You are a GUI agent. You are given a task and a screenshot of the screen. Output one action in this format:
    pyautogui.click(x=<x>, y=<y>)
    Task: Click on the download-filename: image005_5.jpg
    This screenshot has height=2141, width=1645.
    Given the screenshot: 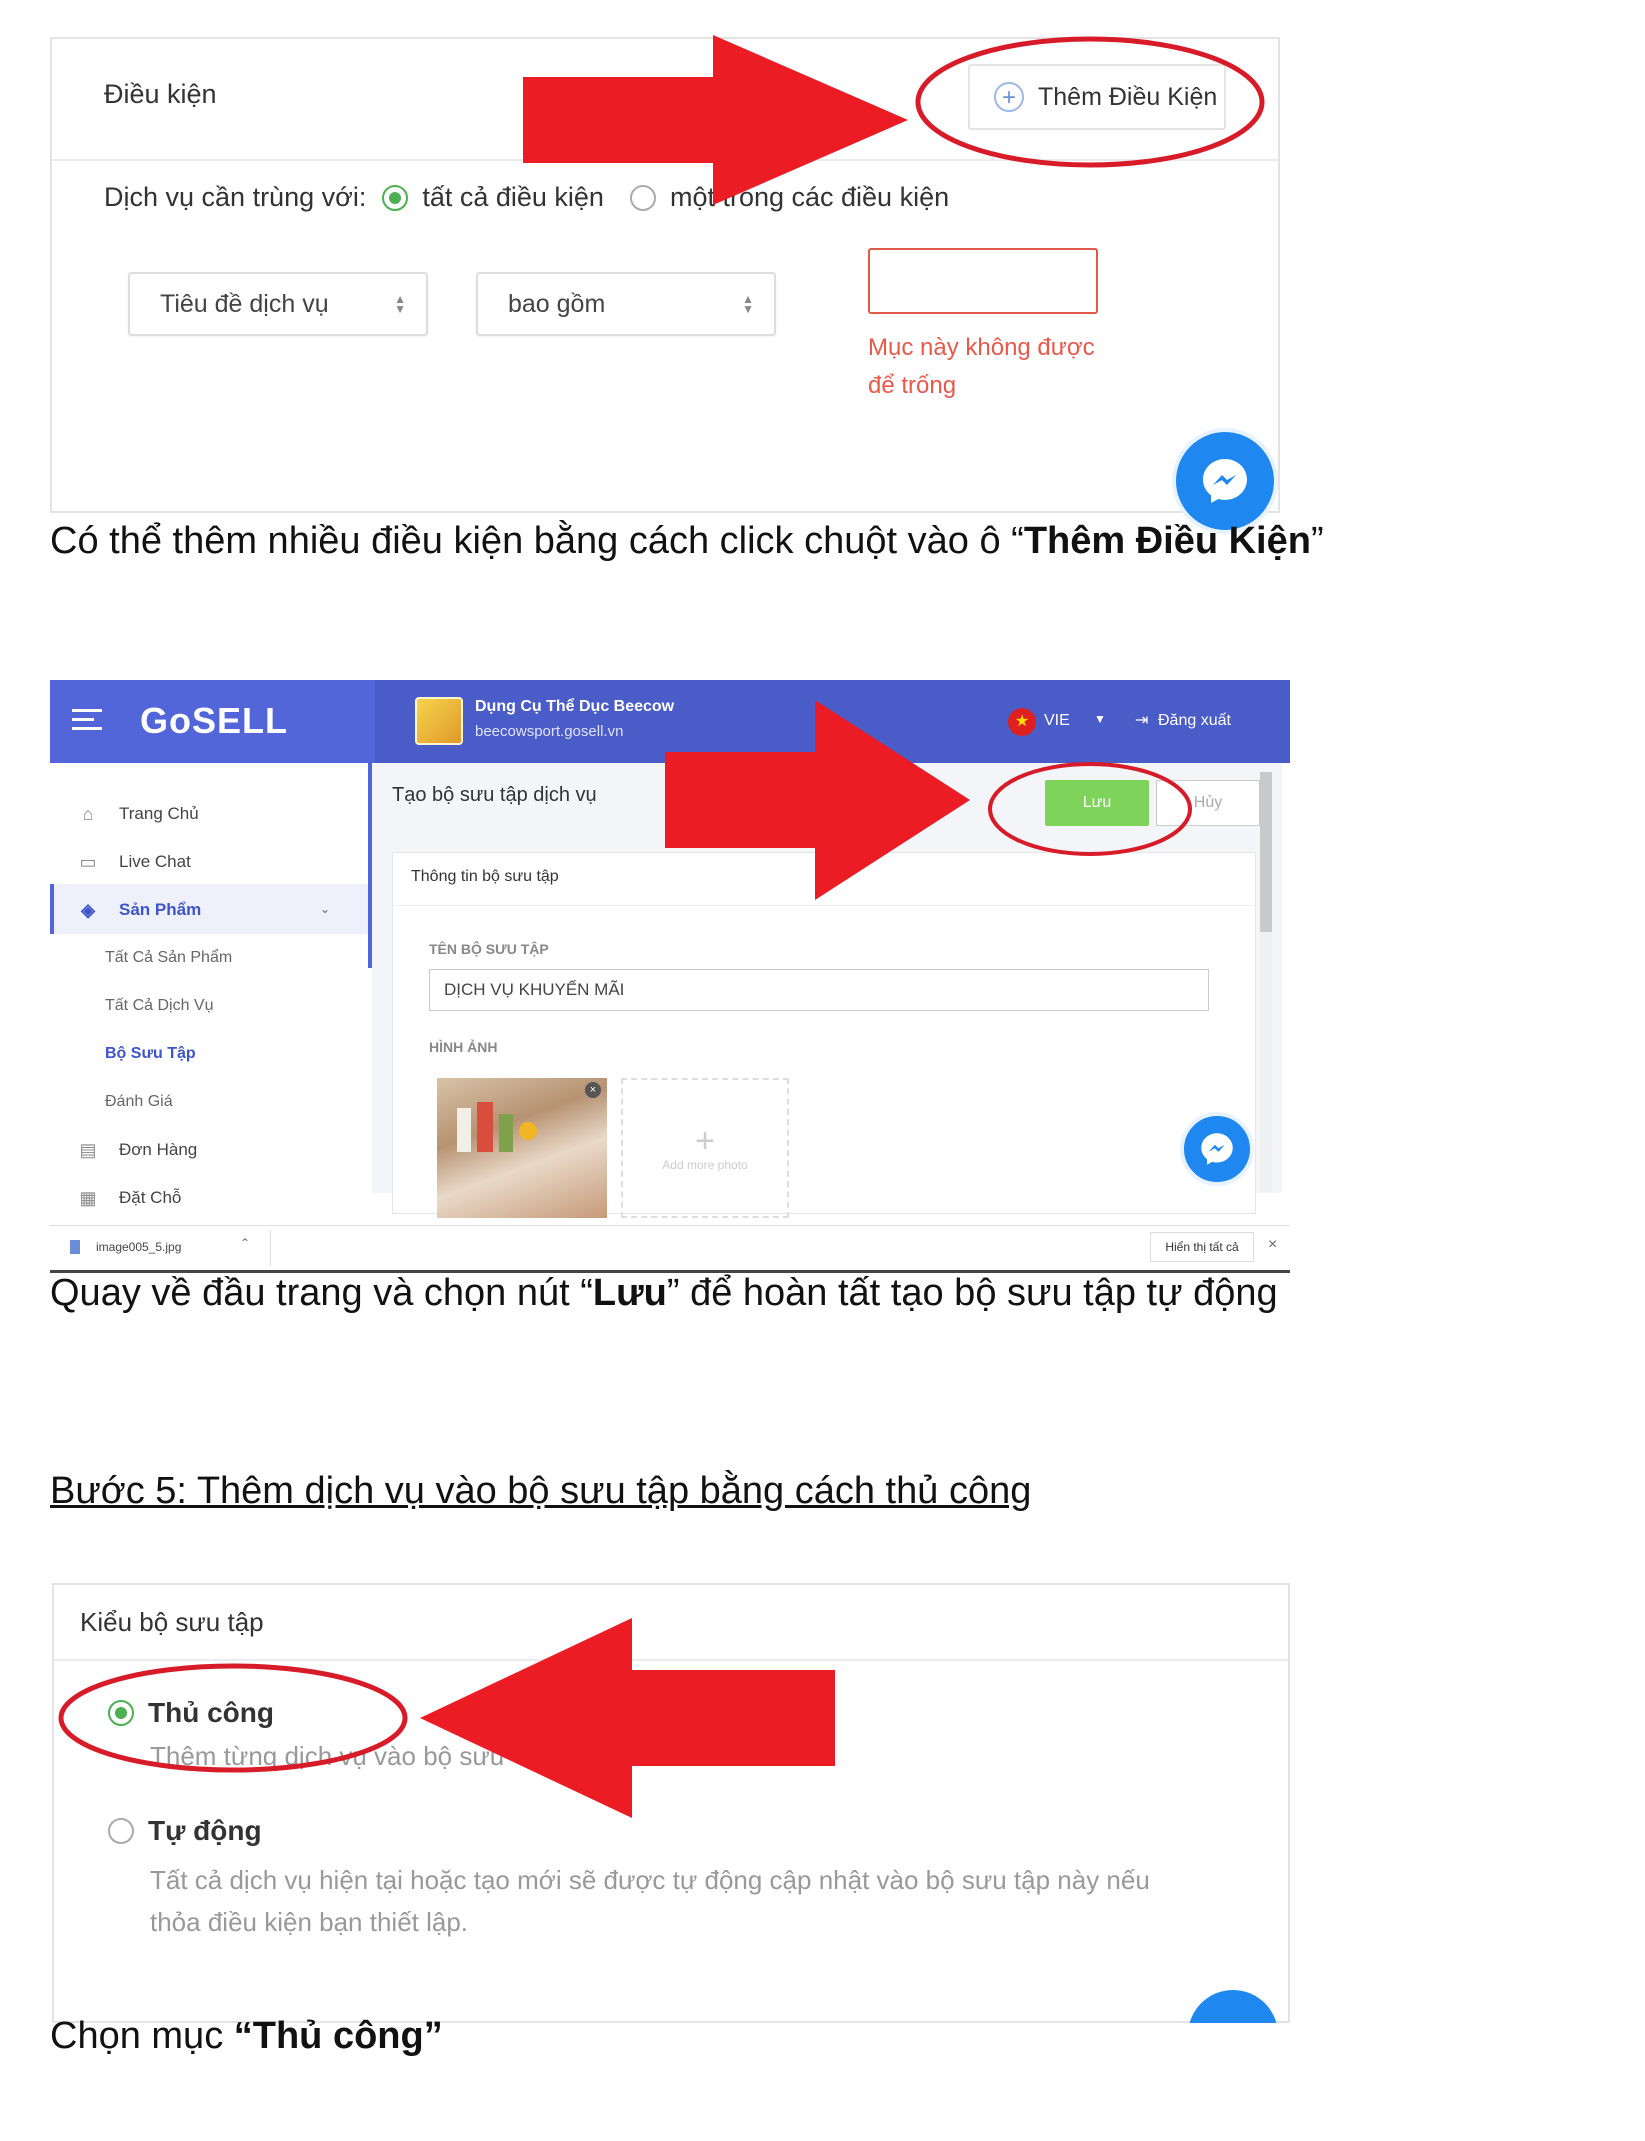 What is the action you would take?
    pyautogui.click(x=138, y=1247)
    